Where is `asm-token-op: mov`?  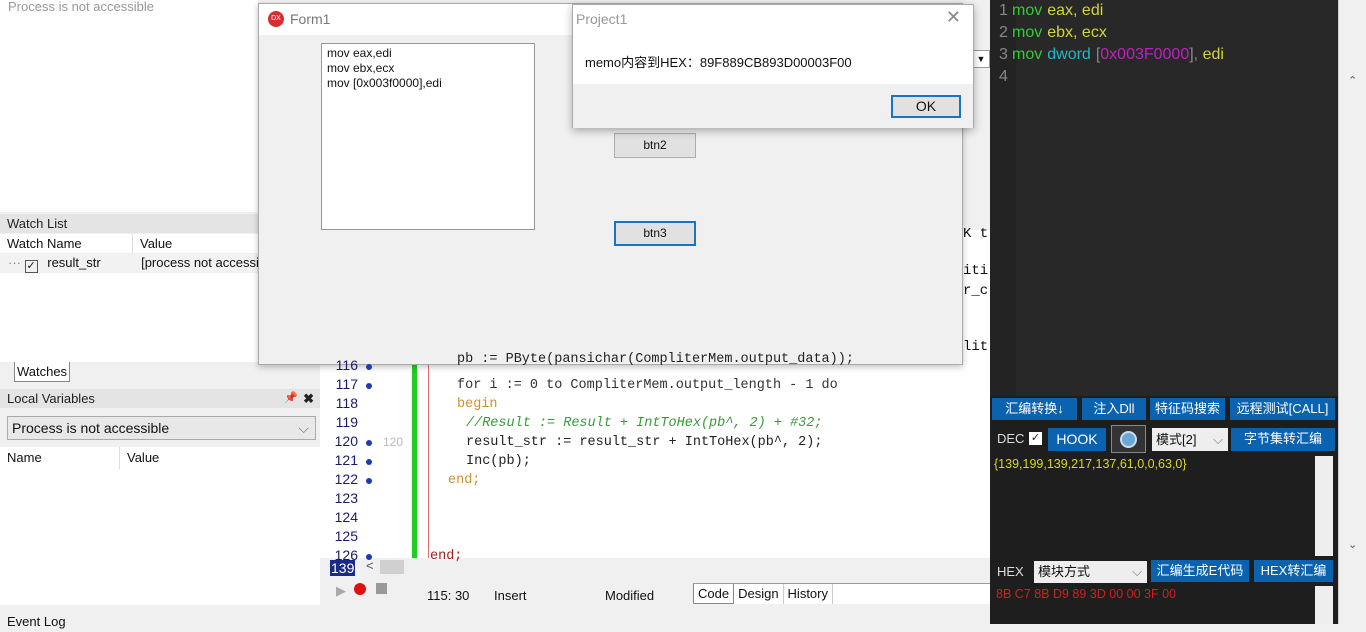 asm-token-op: mov is located at coordinates (1027, 32).